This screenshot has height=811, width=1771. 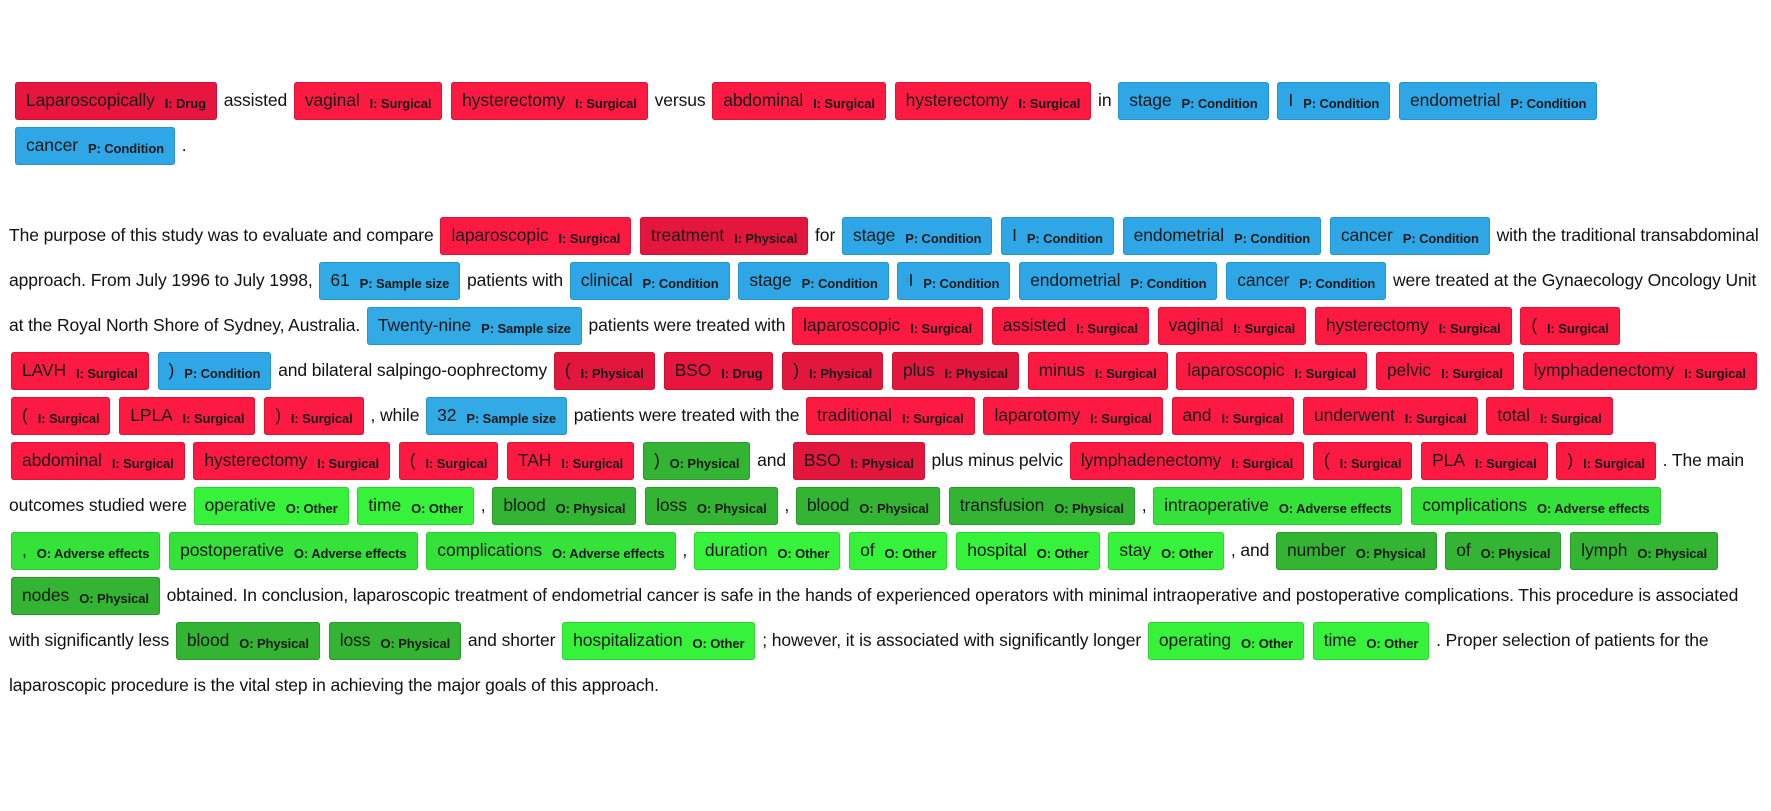 What do you see at coordinates (86, 551) in the screenshot?
I see `entity-tag: , O: Adverse effects` at bounding box center [86, 551].